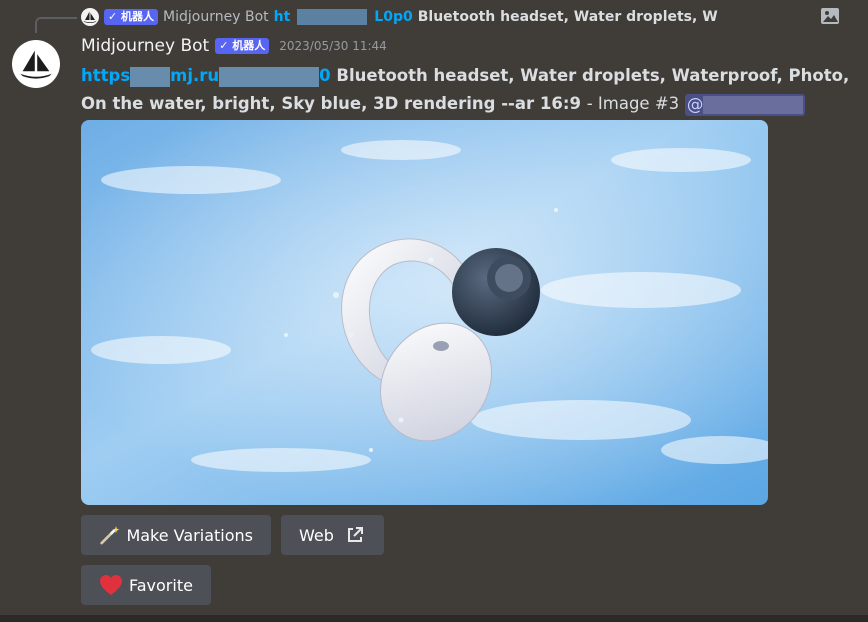 The height and width of the screenshot is (622, 868). I want to click on message-header: Midjourney Bot ✓ 机器人 2023/05/30 11:44, so click(234, 46).